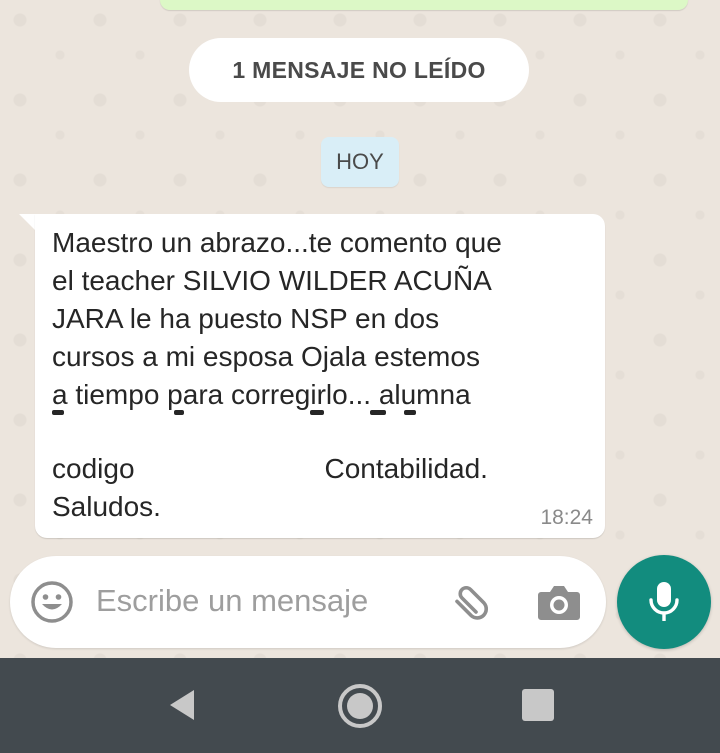 Image resolution: width=720 pixels, height=753 pixels. What do you see at coordinates (559, 602) in the screenshot?
I see `camera-icon` at bounding box center [559, 602].